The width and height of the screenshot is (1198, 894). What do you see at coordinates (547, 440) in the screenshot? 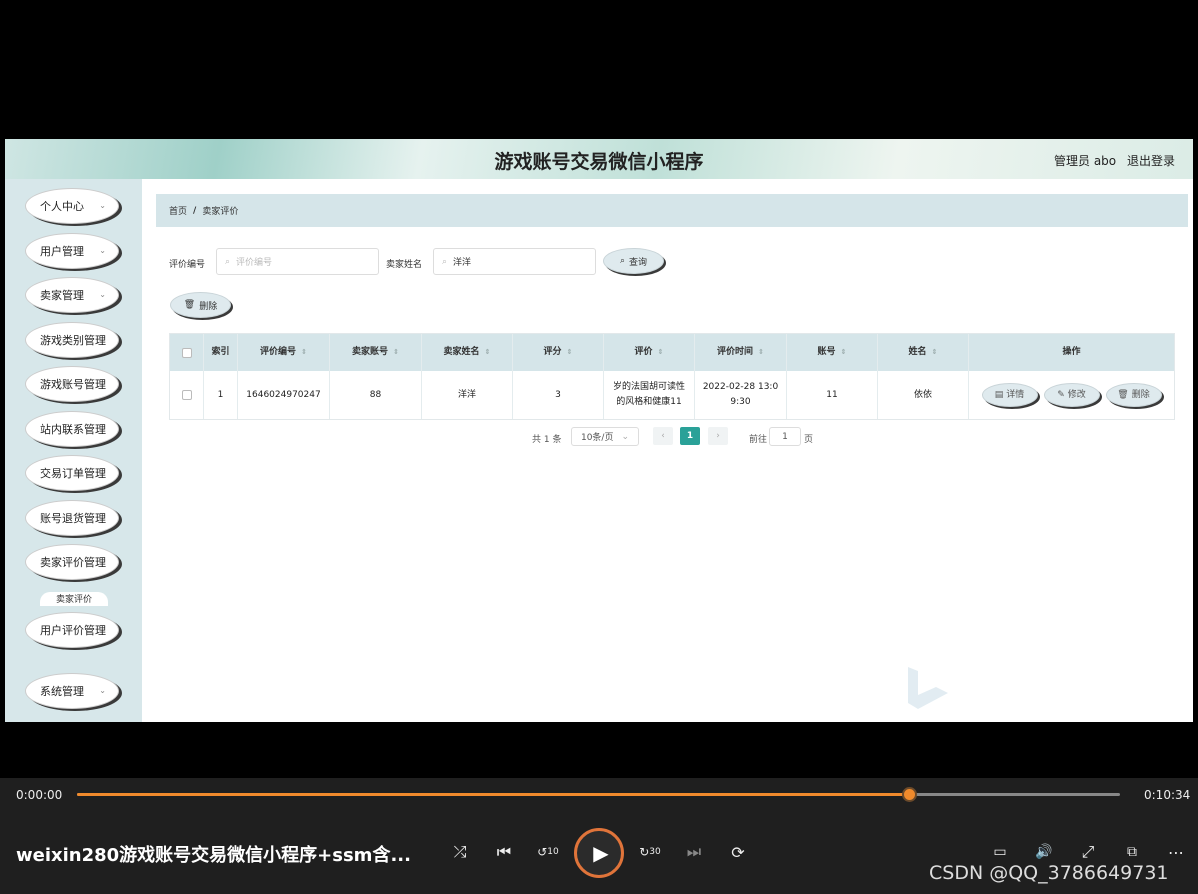
I see `pager-total: 共 1 条` at bounding box center [547, 440].